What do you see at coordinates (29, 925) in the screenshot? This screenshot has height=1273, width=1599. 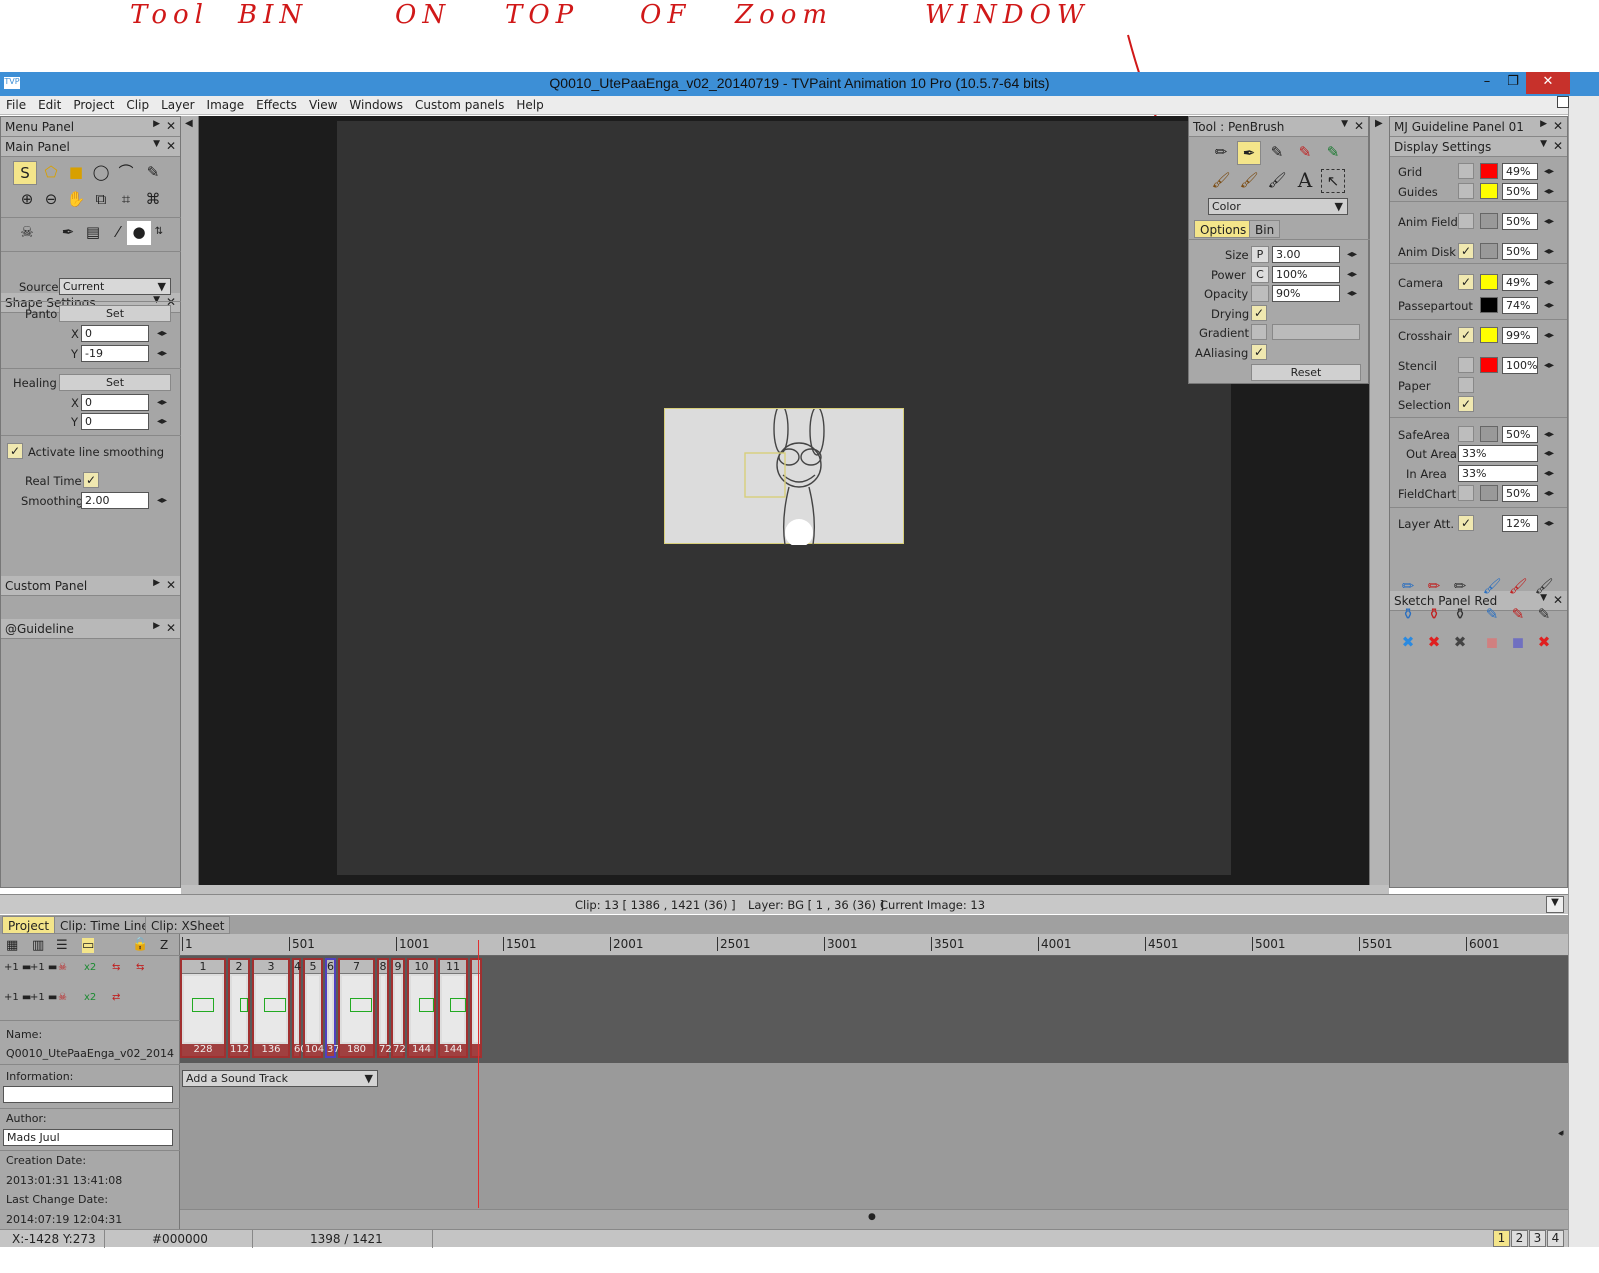 I see `tab-project: Project` at bounding box center [29, 925].